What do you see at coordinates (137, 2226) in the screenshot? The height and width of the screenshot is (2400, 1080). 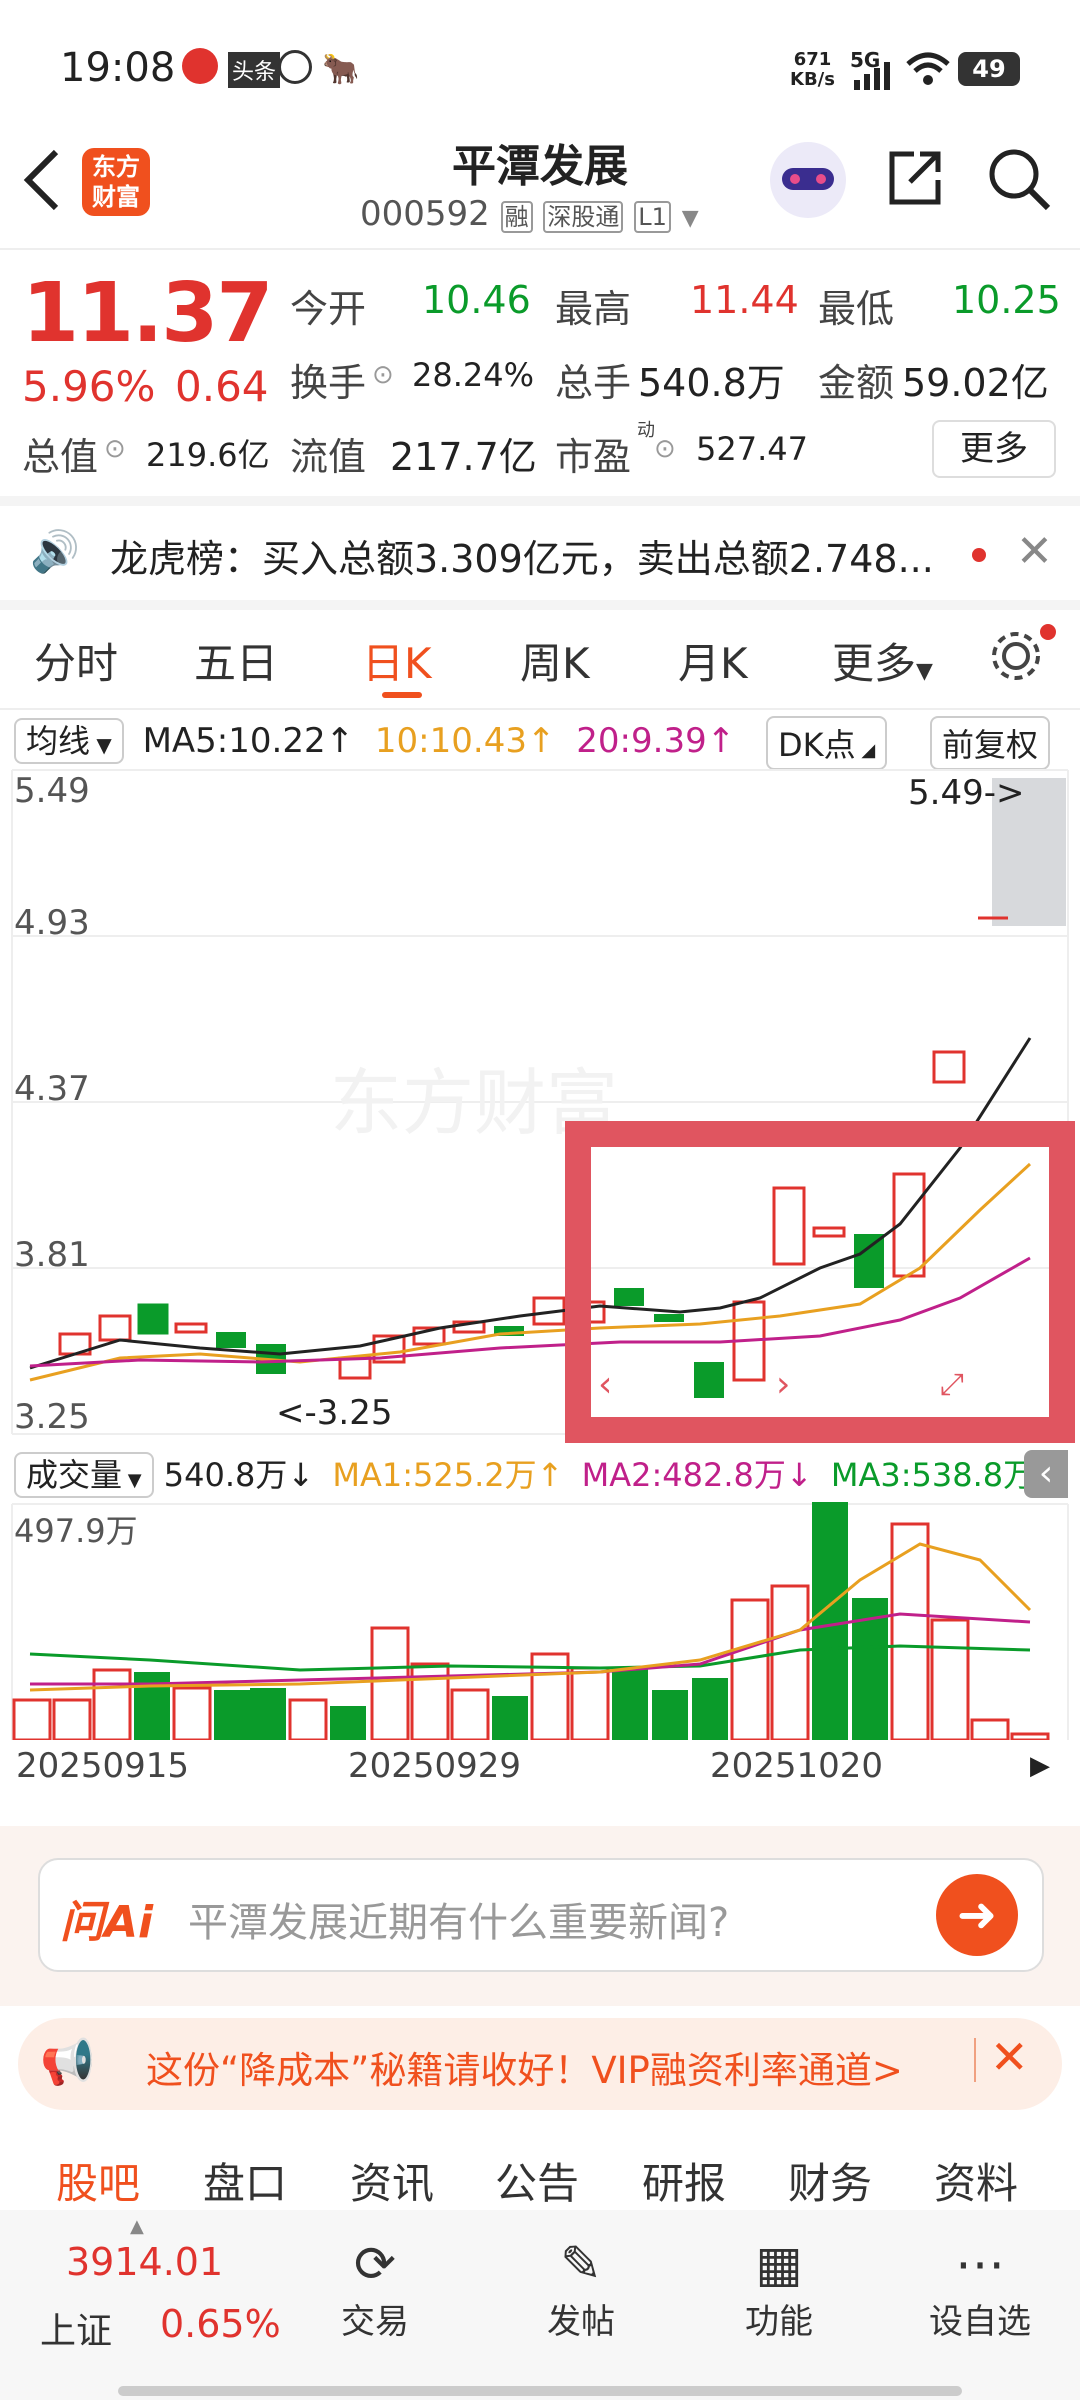 I see `caret-up-icon: ▲` at bounding box center [137, 2226].